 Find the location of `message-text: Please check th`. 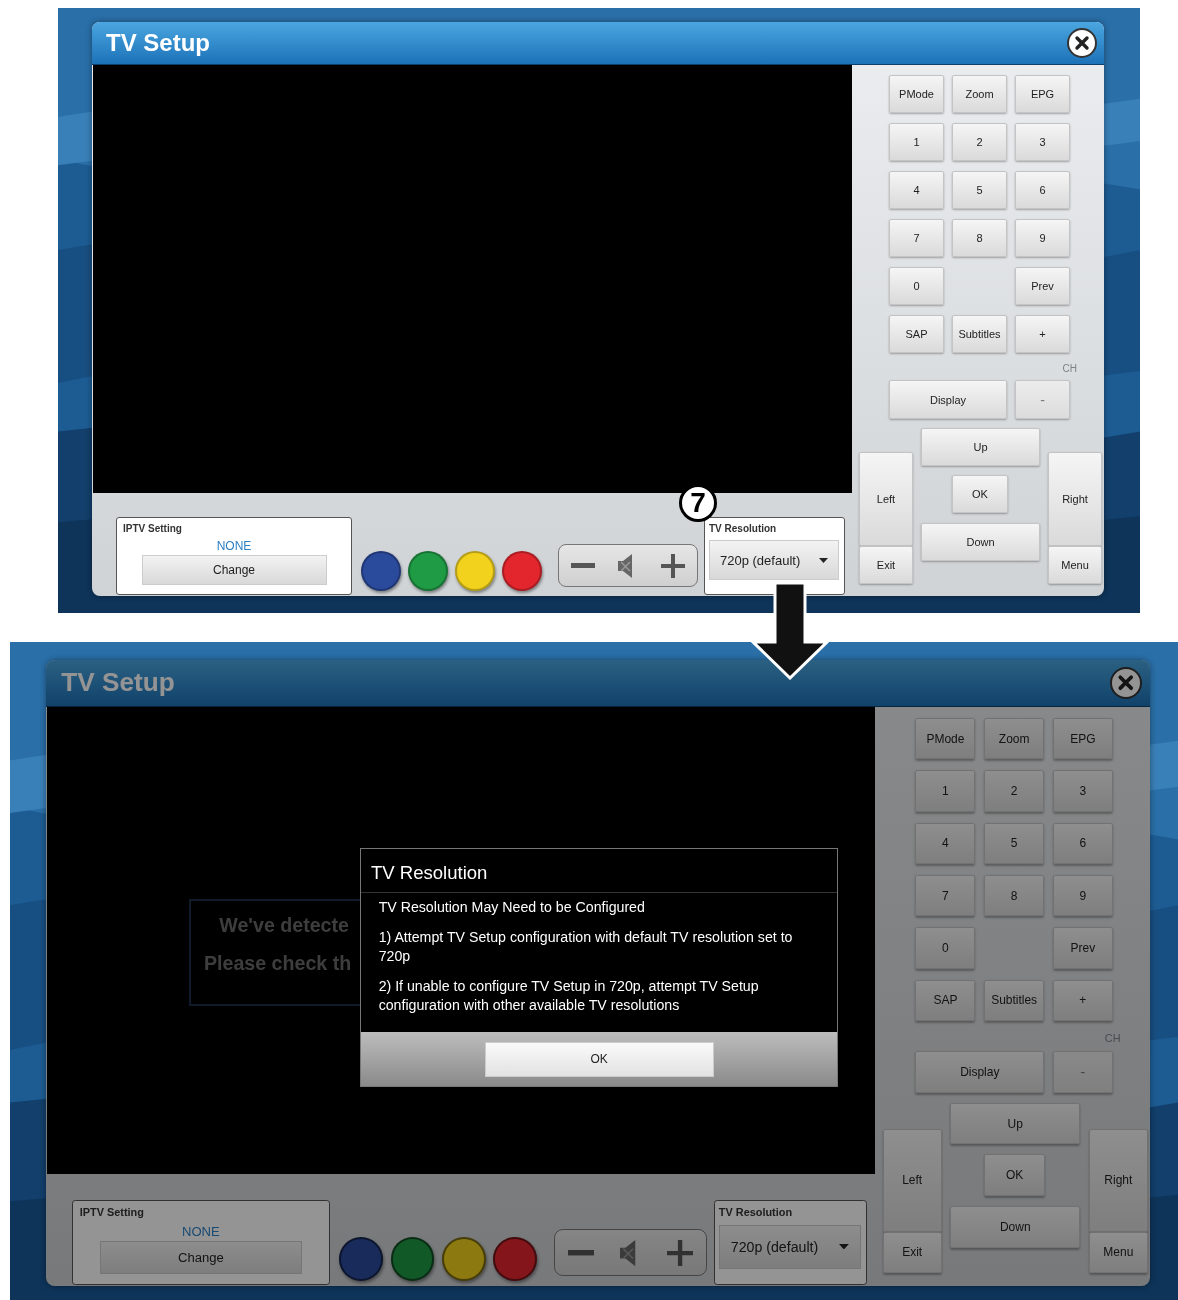

message-text: Please check th is located at coordinates (277, 964).